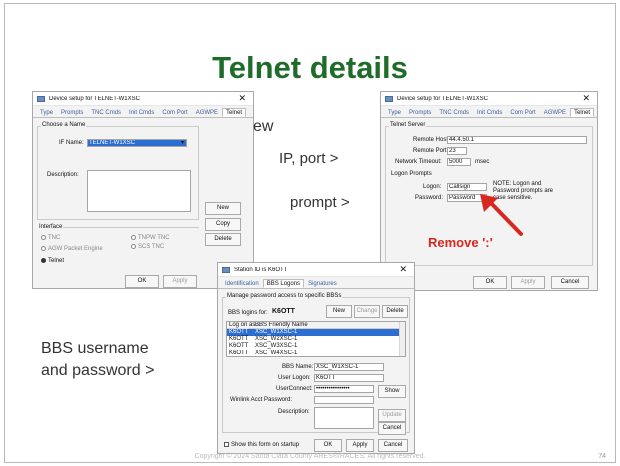 The height and width of the screenshot is (466, 620). Describe the element at coordinates (392, 415) in the screenshot. I see `update-button: Update` at that location.